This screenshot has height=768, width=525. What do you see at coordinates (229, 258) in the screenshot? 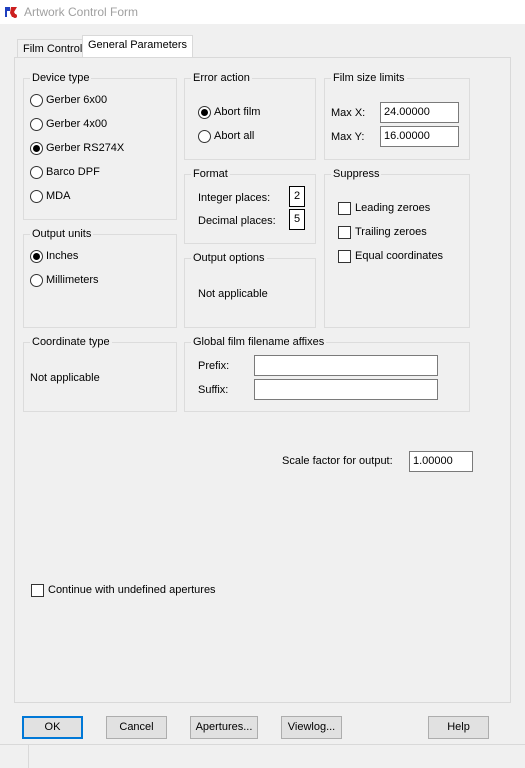
I see `output-options-title: Output options` at bounding box center [229, 258].